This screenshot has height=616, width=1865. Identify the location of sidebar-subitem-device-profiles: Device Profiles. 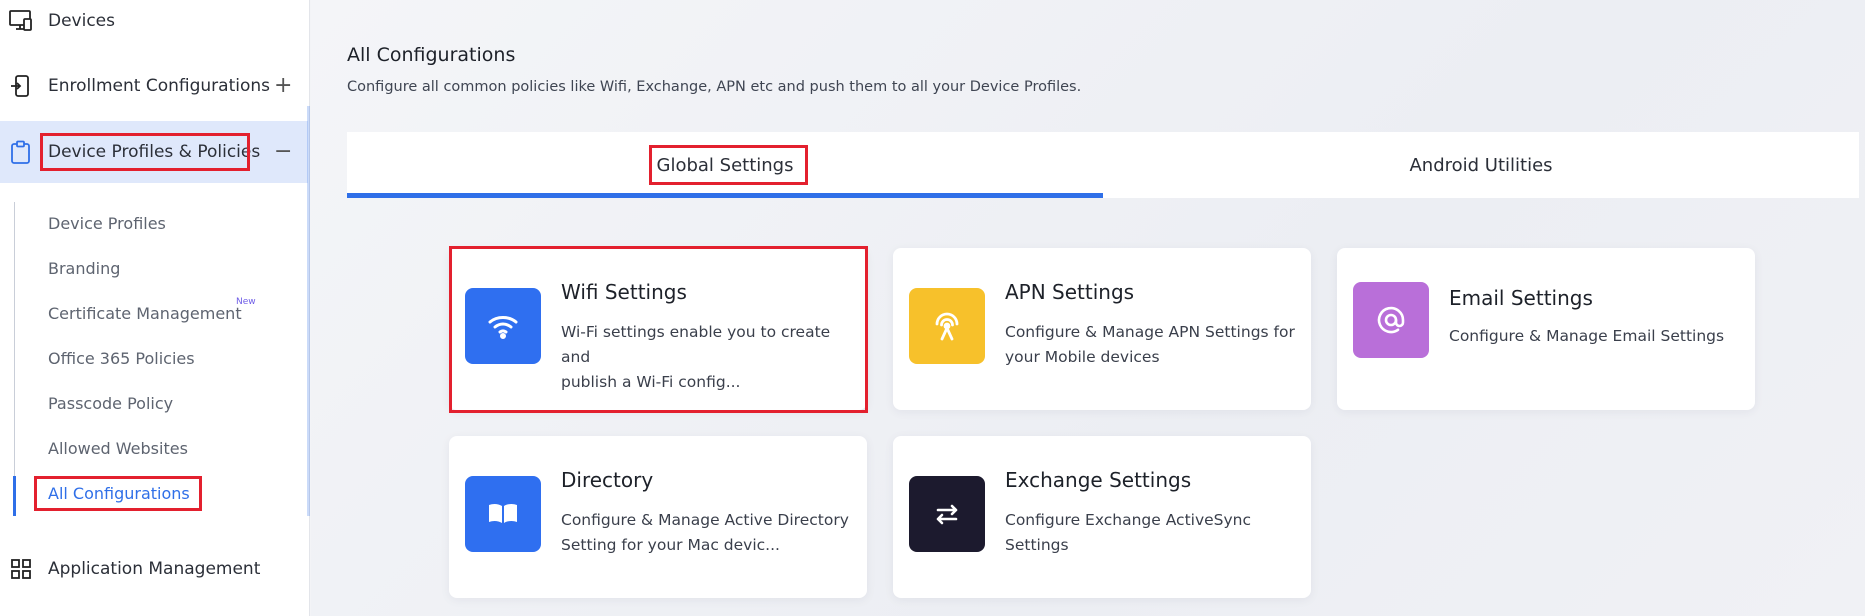
(107, 223).